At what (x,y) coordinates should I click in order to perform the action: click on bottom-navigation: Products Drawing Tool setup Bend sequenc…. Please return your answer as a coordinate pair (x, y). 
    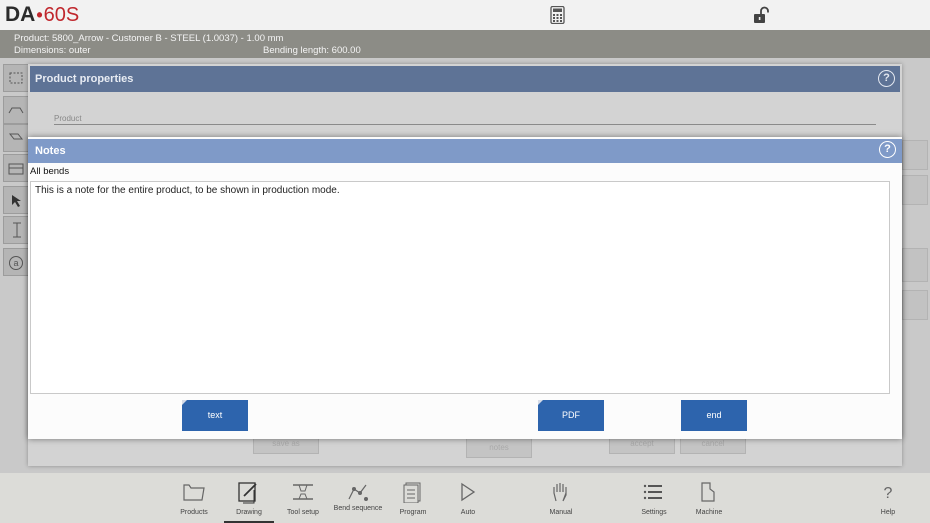
    Looking at the image, I should click on (465, 498).